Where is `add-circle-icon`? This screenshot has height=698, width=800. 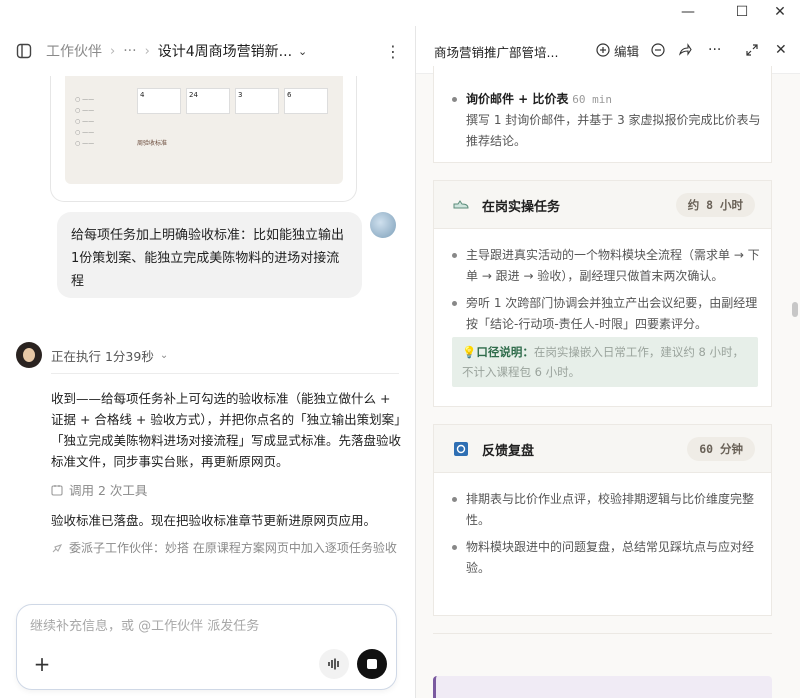
add-circle-icon is located at coordinates (603, 50).